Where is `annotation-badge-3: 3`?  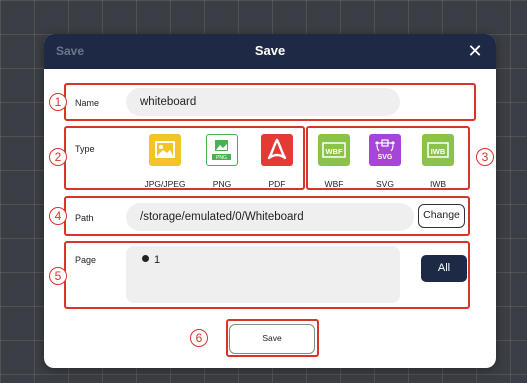 annotation-badge-3: 3 is located at coordinates (485, 157).